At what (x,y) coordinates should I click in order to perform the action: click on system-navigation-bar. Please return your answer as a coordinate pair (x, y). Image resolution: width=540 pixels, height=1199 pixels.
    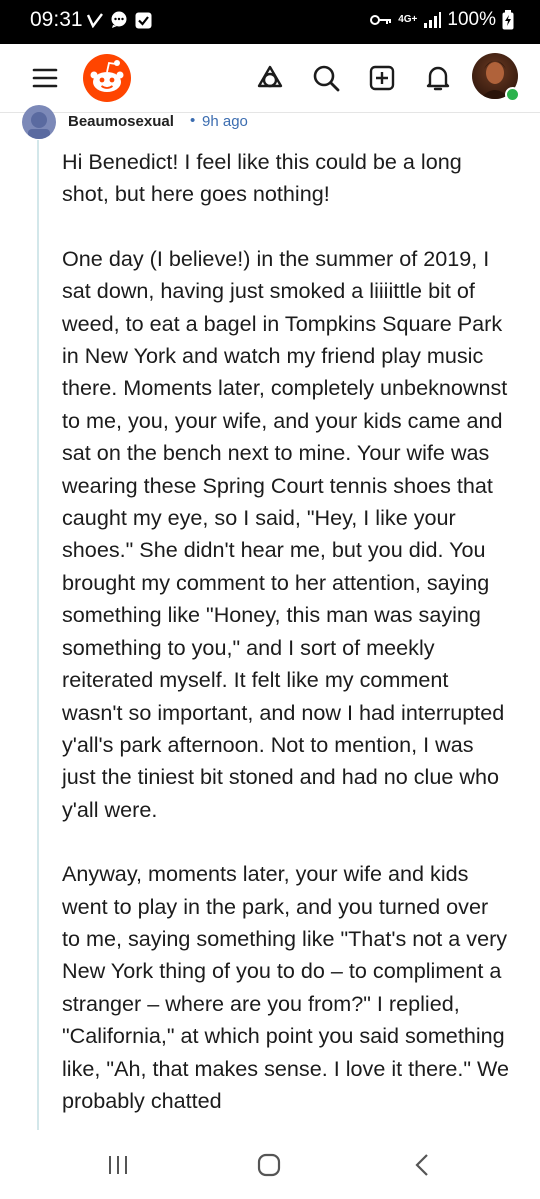
    Looking at the image, I should click on (270, 1164).